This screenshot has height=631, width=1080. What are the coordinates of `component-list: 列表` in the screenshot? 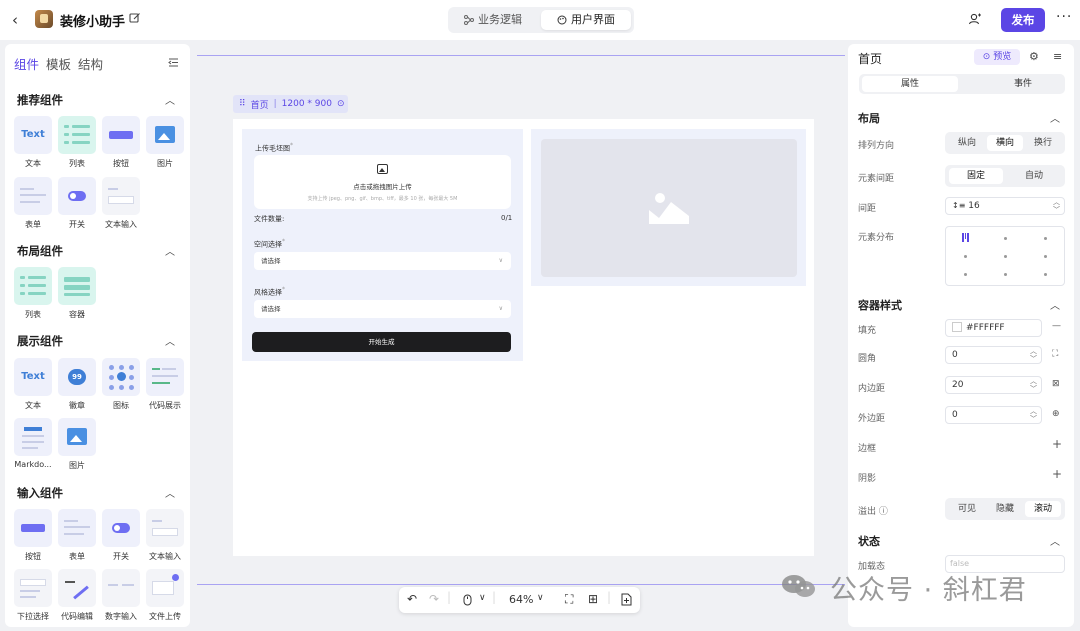 It's located at (77, 142).